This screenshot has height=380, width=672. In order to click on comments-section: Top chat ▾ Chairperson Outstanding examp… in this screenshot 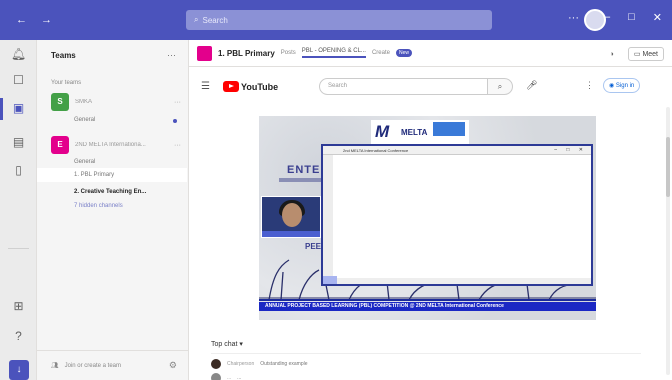, I will do `click(426, 352)`.